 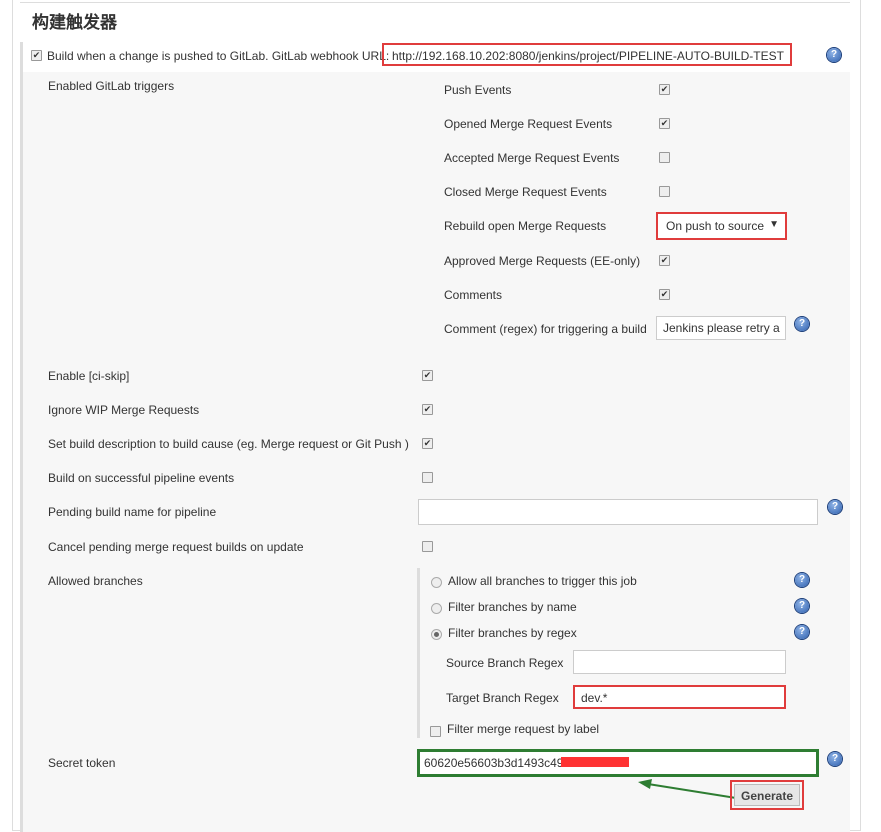 What do you see at coordinates (595, 762) in the screenshot?
I see `redaction-mark` at bounding box center [595, 762].